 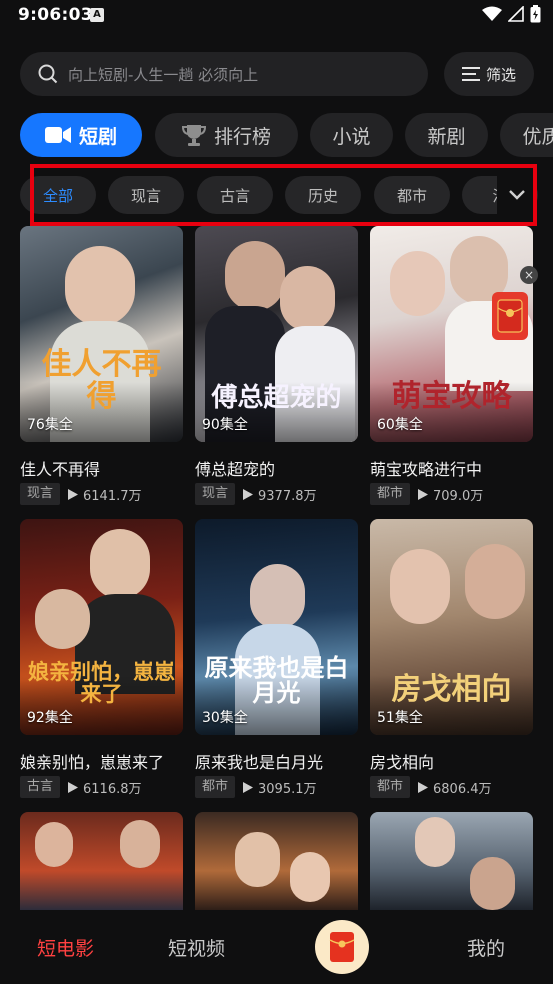 I want to click on drama-title: 娘亲别怕，崽崽来了, so click(x=92, y=761).